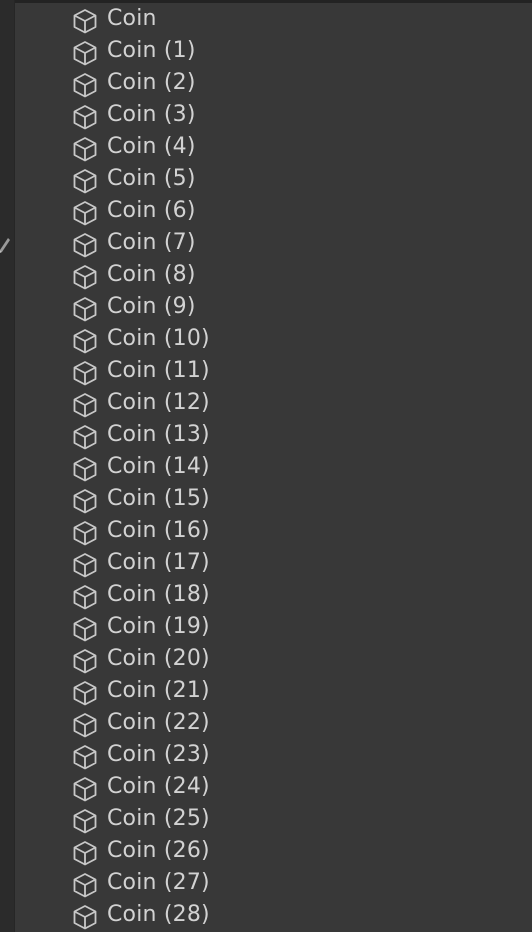  What do you see at coordinates (266, 819) in the screenshot?
I see `hierarchy-item: Coin (25)` at bounding box center [266, 819].